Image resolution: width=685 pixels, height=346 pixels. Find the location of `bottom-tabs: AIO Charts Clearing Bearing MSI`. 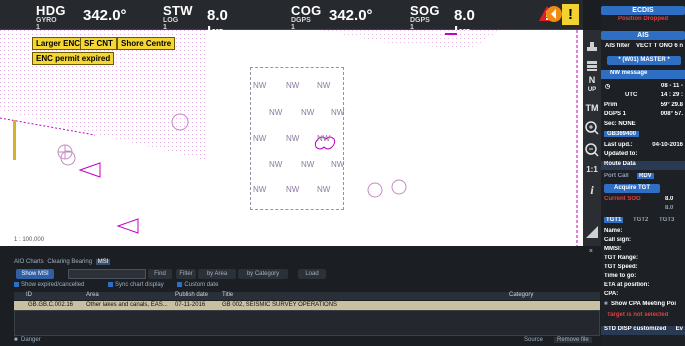

bottom-tabs: AIO Charts Clearing Bearing MSI is located at coordinates (63, 262).